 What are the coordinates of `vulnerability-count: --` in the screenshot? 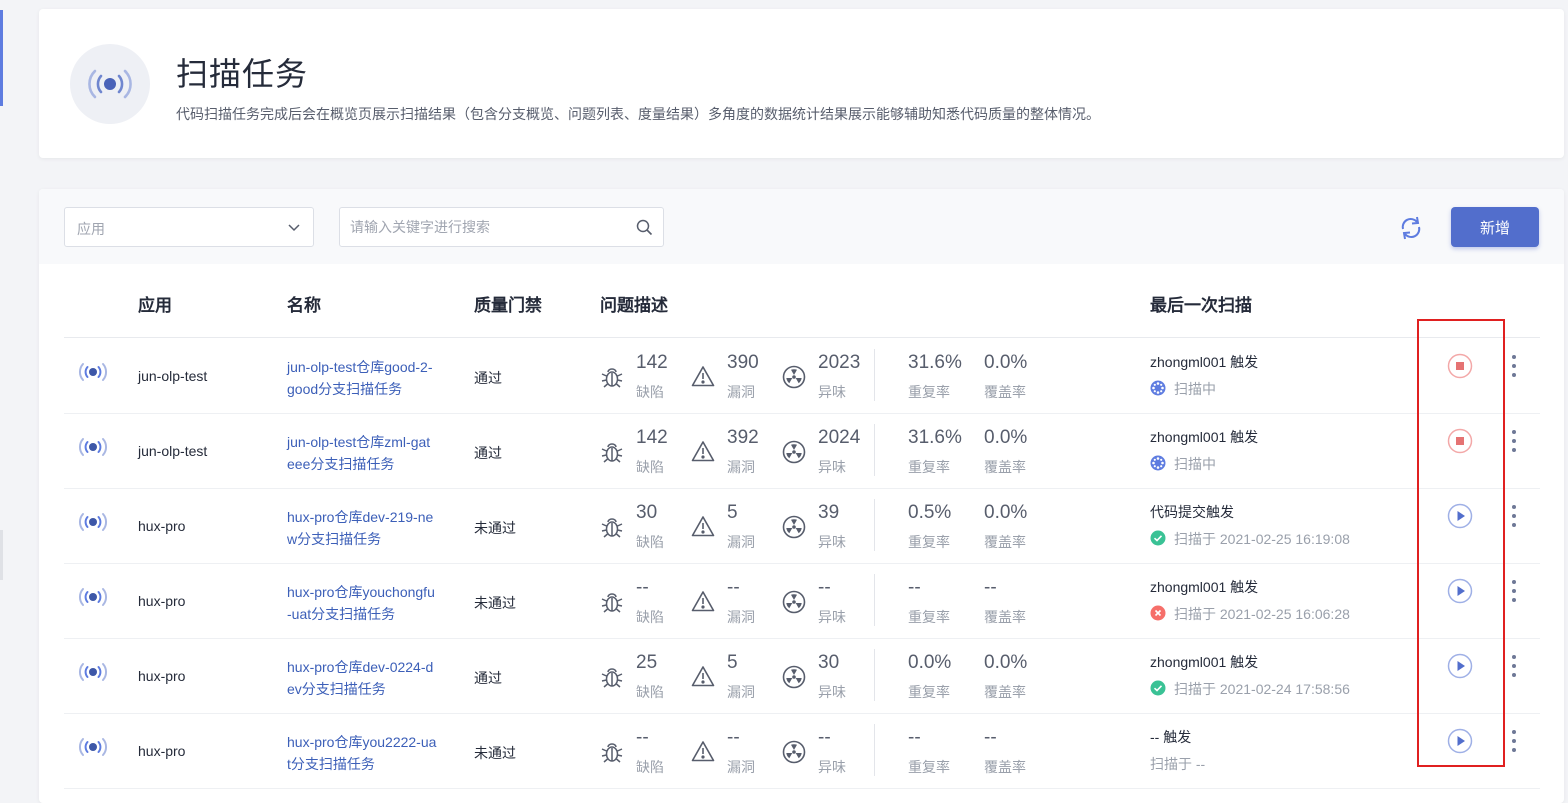 It's located at (733, 737).